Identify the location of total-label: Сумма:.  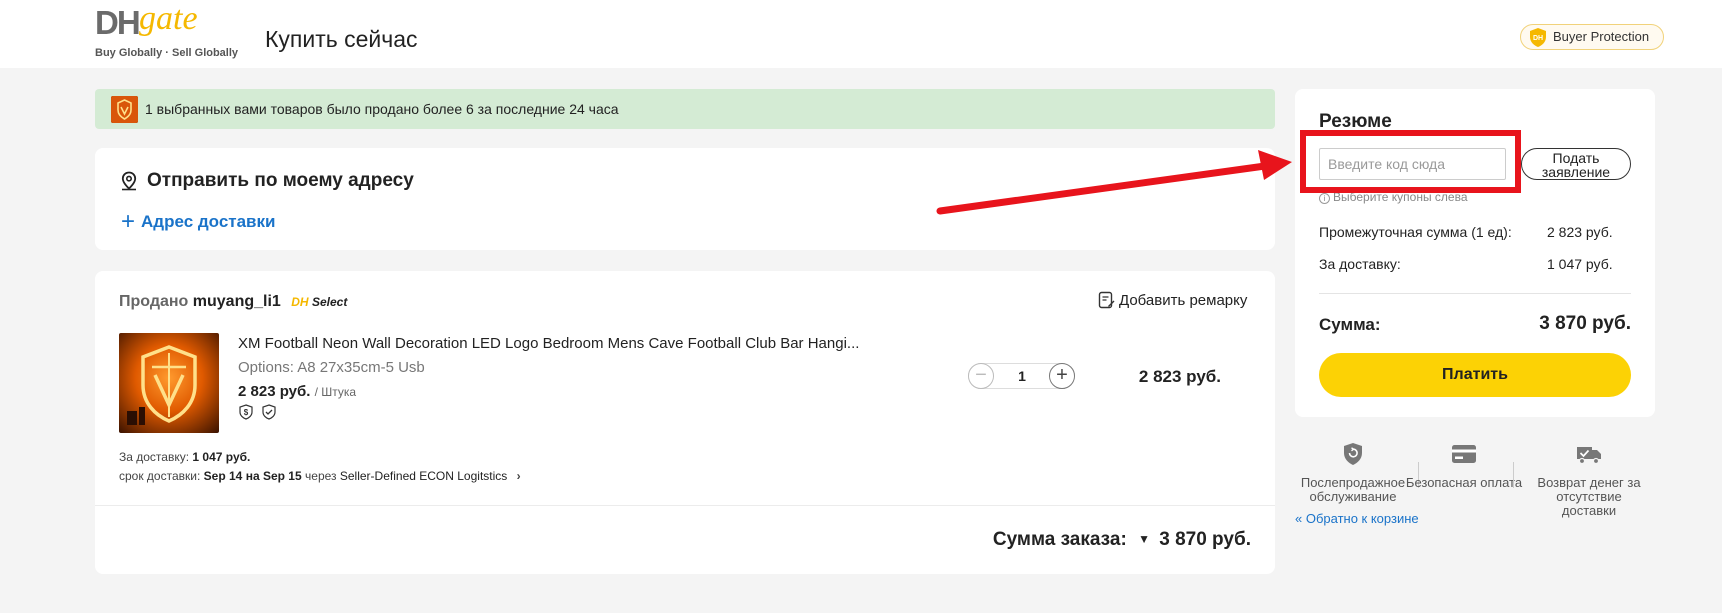
(1350, 324).